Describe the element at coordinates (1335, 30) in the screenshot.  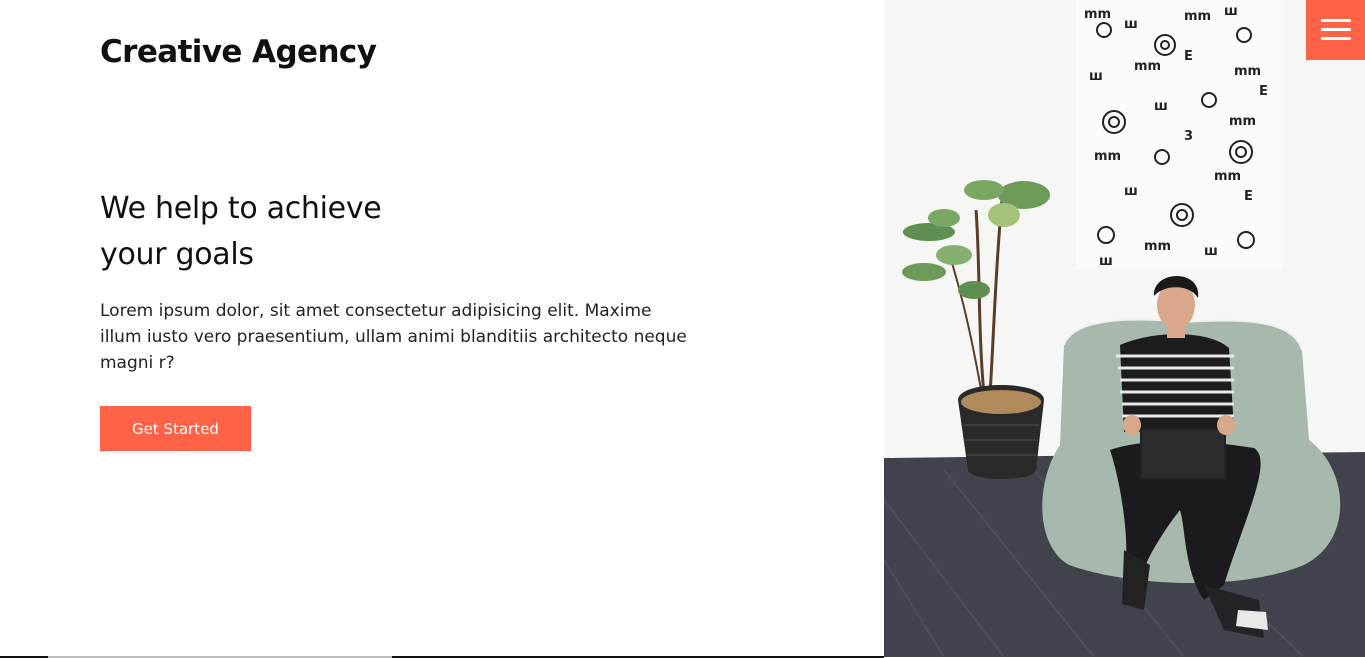
I see `hamburger-menu-button` at that location.